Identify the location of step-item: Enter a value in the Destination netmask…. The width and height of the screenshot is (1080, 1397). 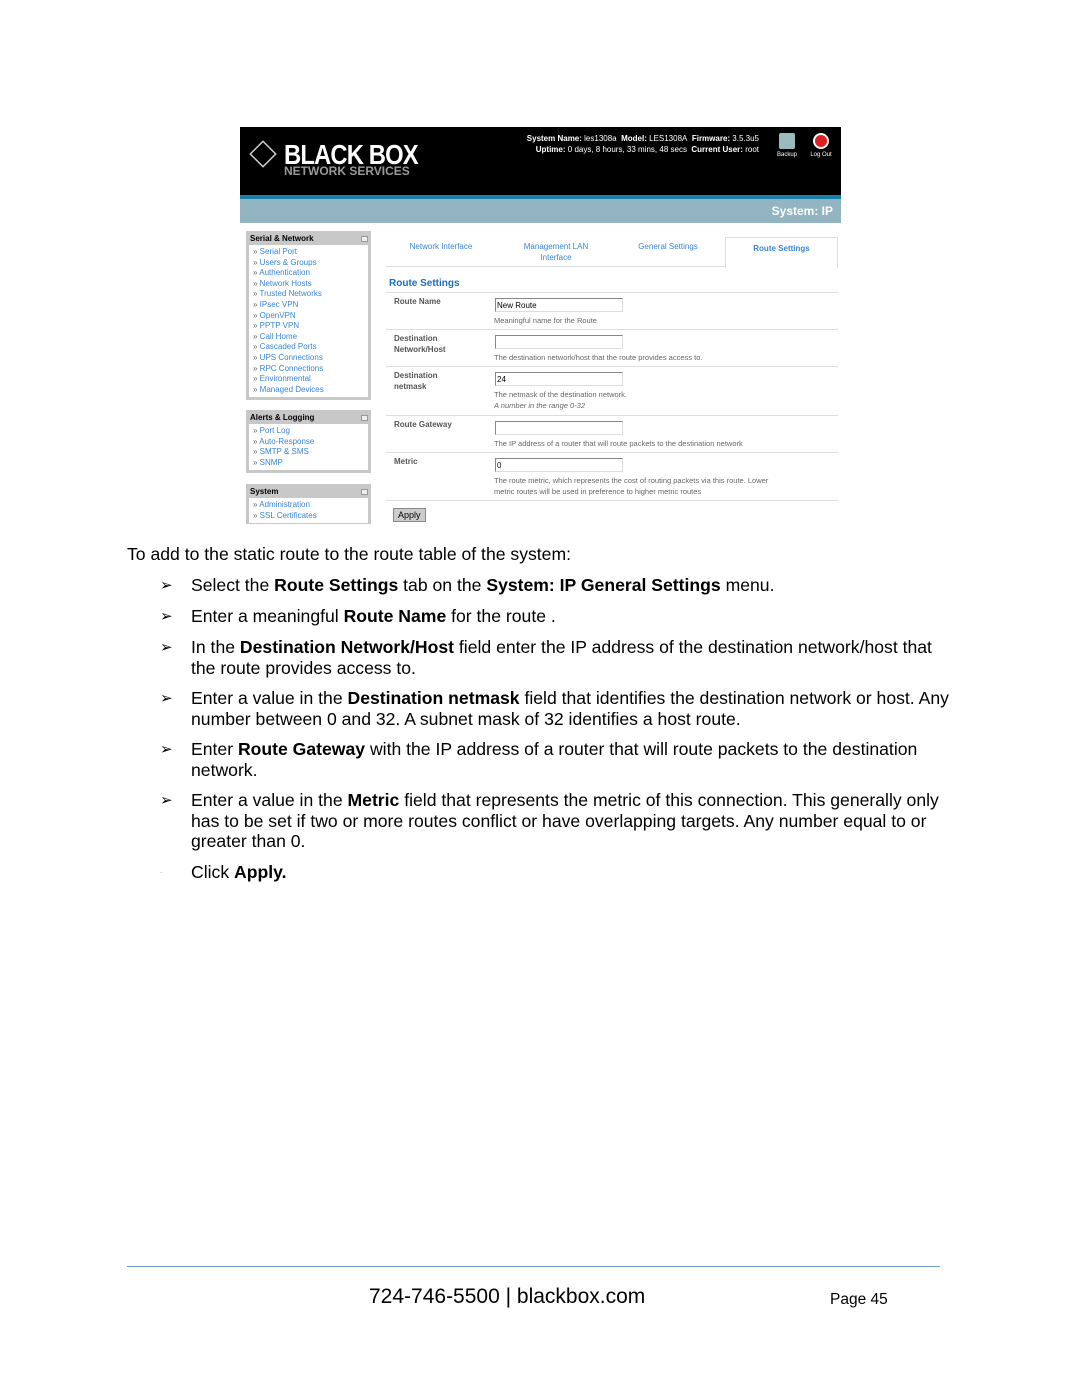
(570, 708).